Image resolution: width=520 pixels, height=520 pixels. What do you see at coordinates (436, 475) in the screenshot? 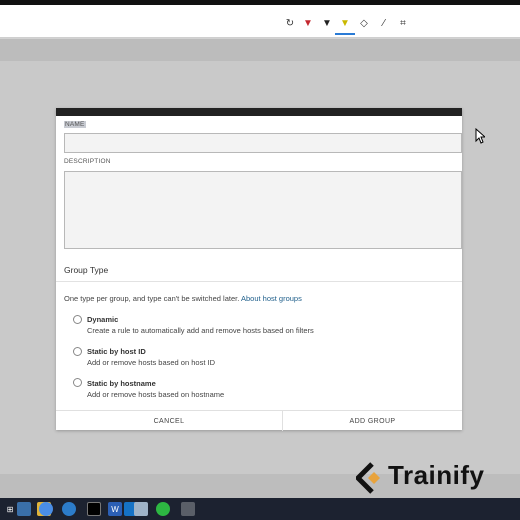
I see `trainify-logo-text: Trainify` at bounding box center [436, 475].